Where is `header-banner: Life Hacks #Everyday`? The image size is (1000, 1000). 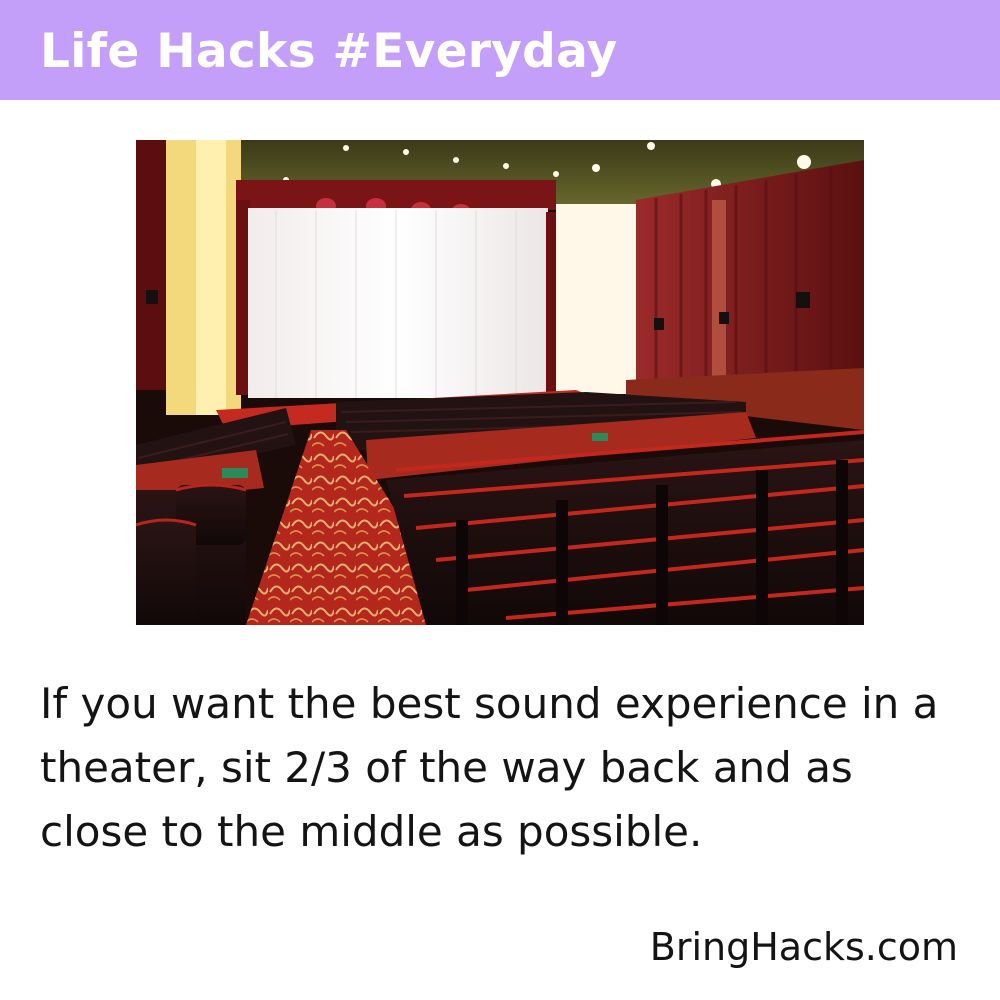 header-banner: Life Hacks #Everyday is located at coordinates (500, 50).